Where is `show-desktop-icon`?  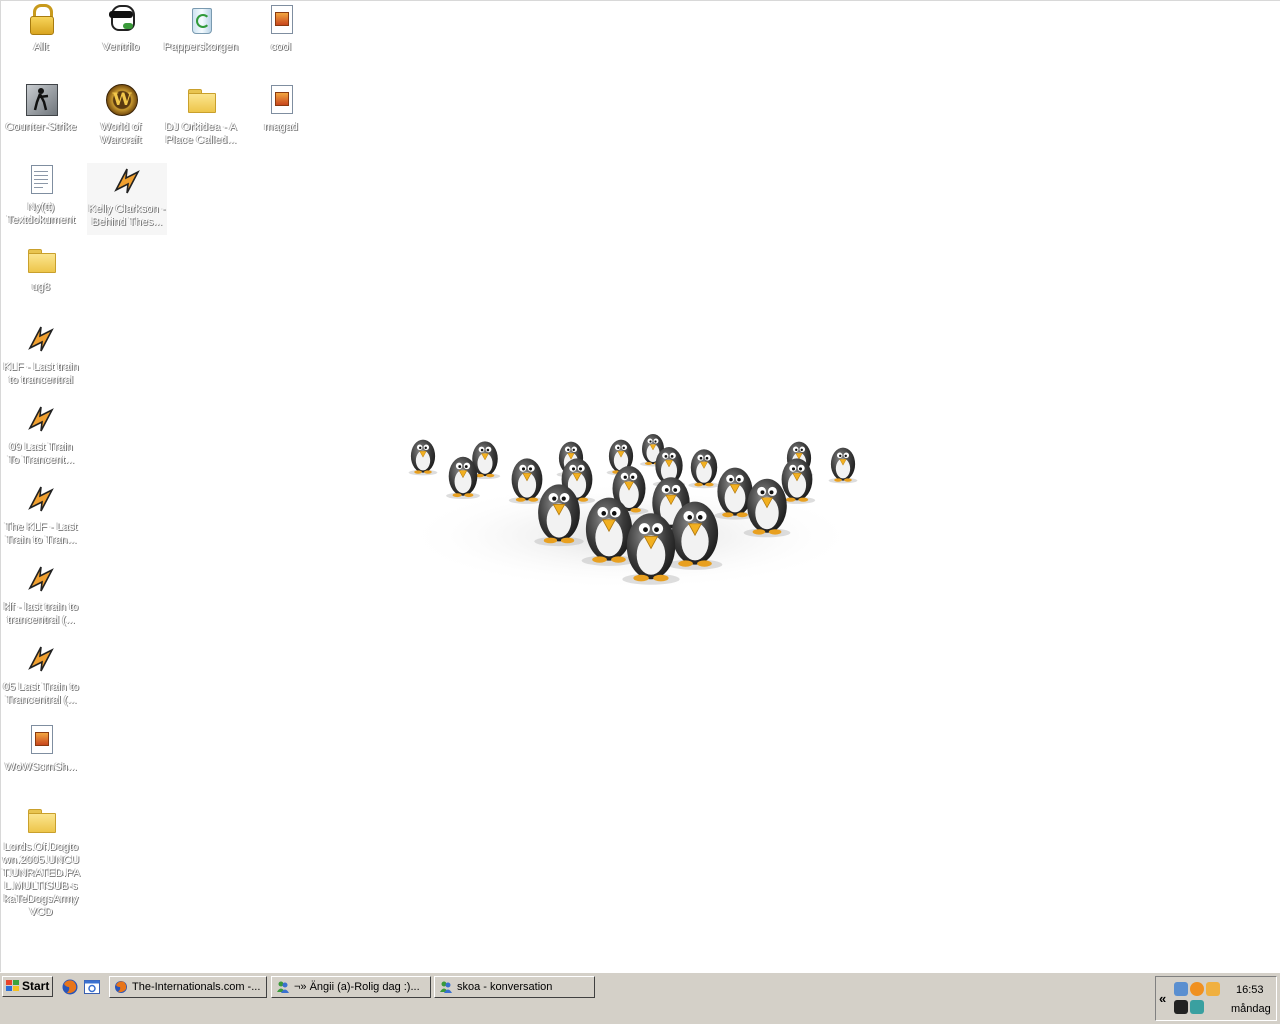
show-desktop-icon is located at coordinates (92, 987).